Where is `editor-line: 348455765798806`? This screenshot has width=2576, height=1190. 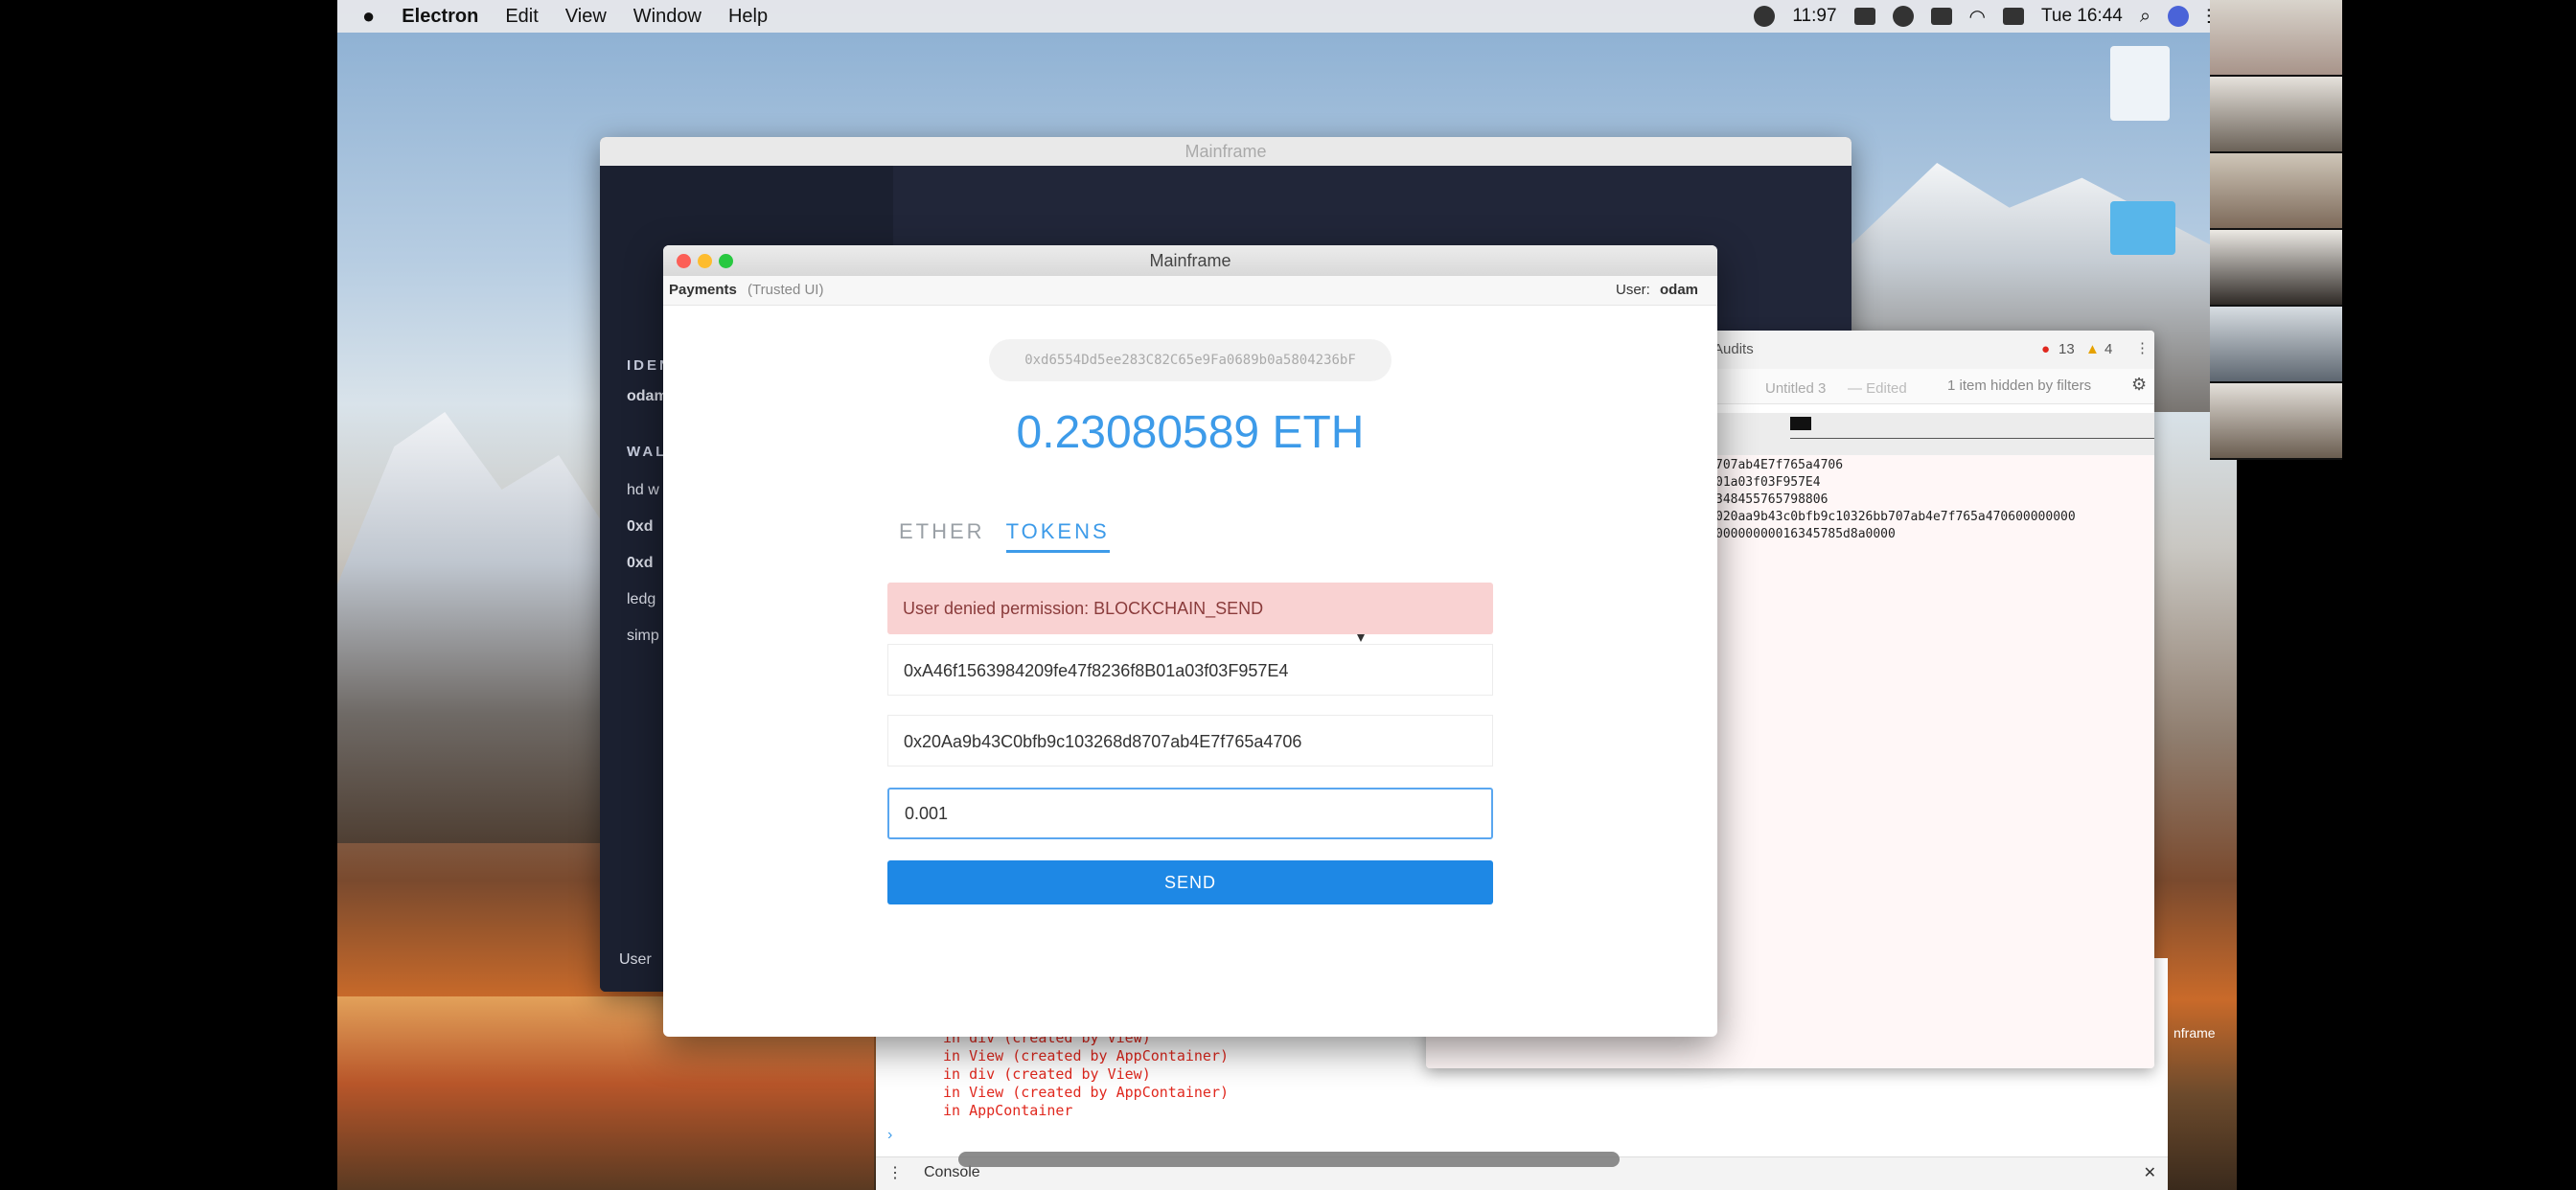
editor-line: 348455765798806 is located at coordinates (1771, 500).